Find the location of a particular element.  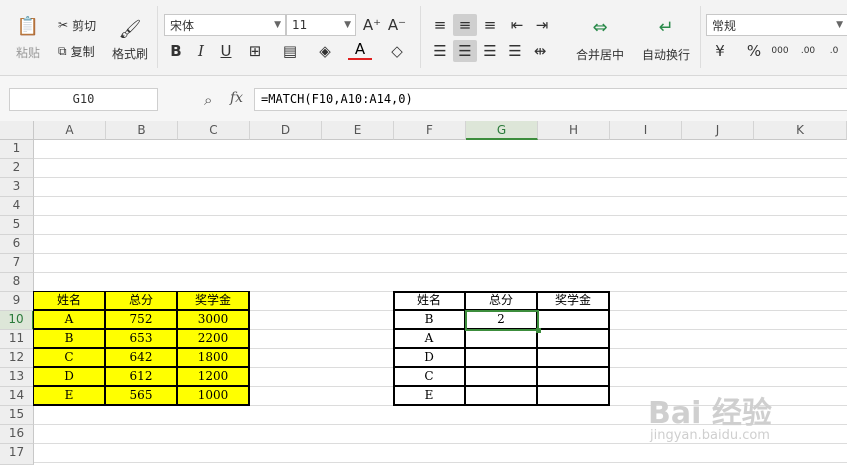

fill-handle is located at coordinates (538, 330).